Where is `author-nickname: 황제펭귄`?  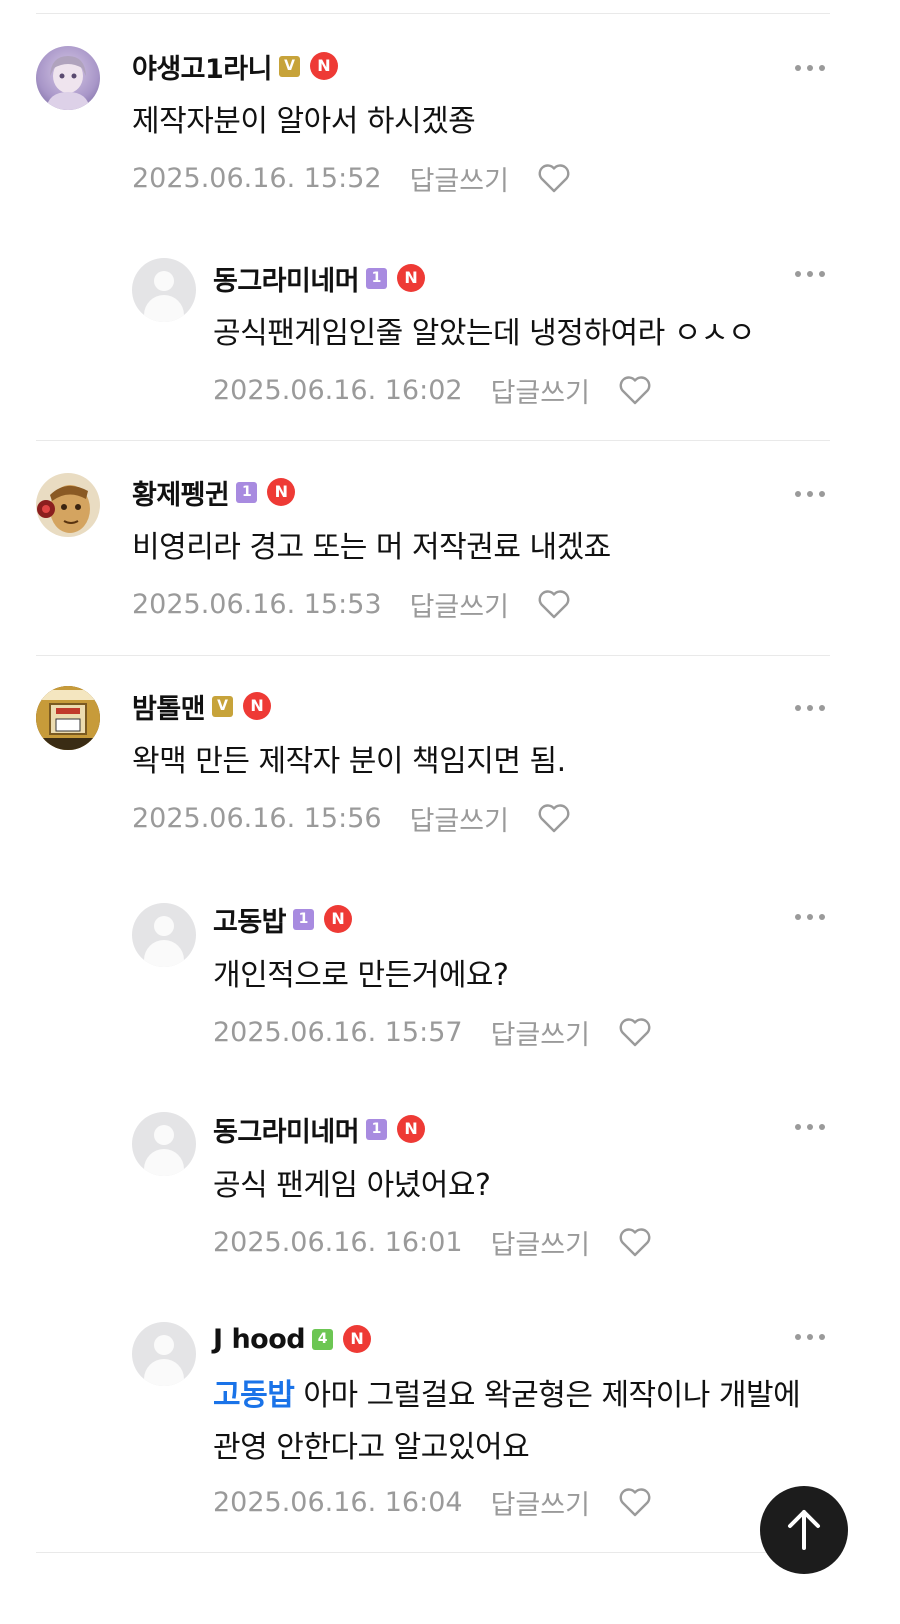 author-nickname: 황제펭귄 is located at coordinates (181, 492).